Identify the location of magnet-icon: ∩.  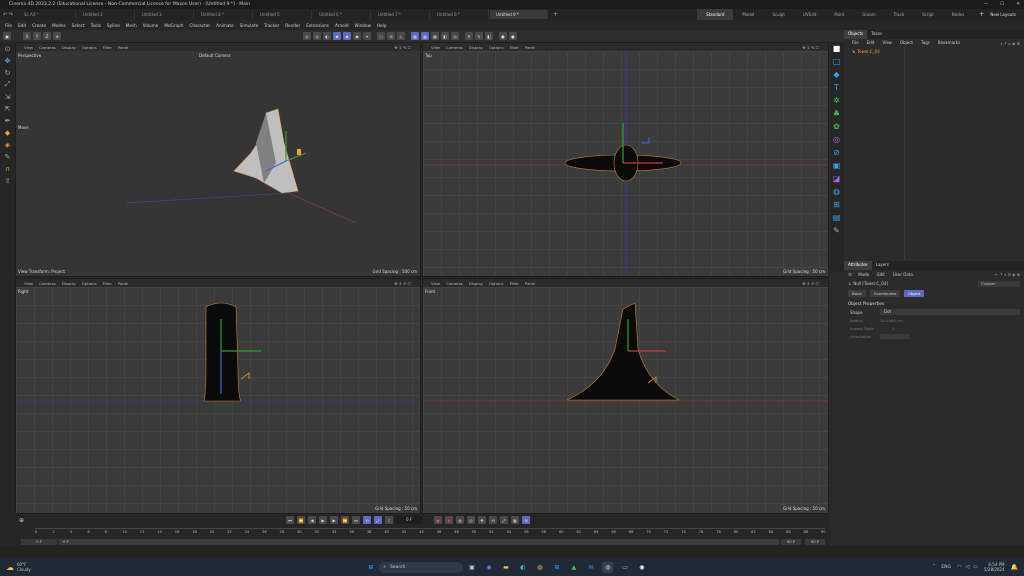
(7, 168).